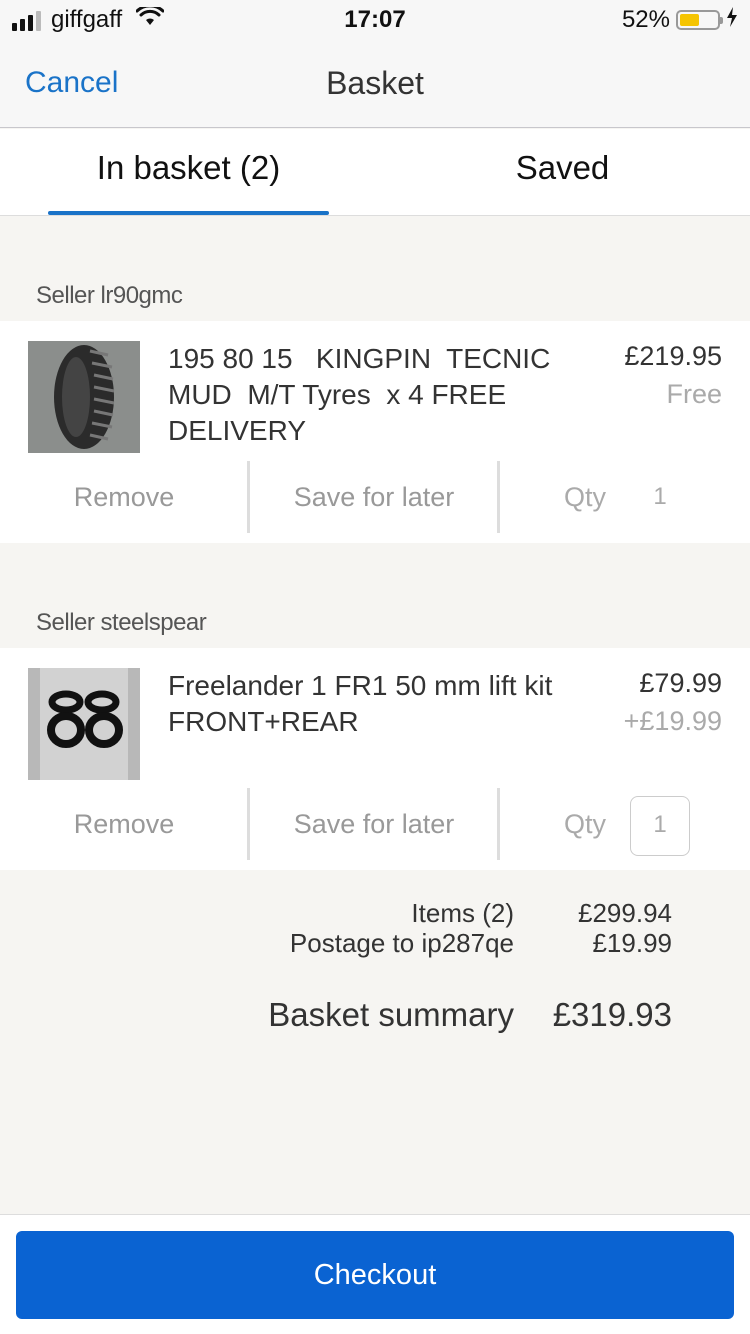  I want to click on seller-label: Seller lr90gmc, so click(109, 295).